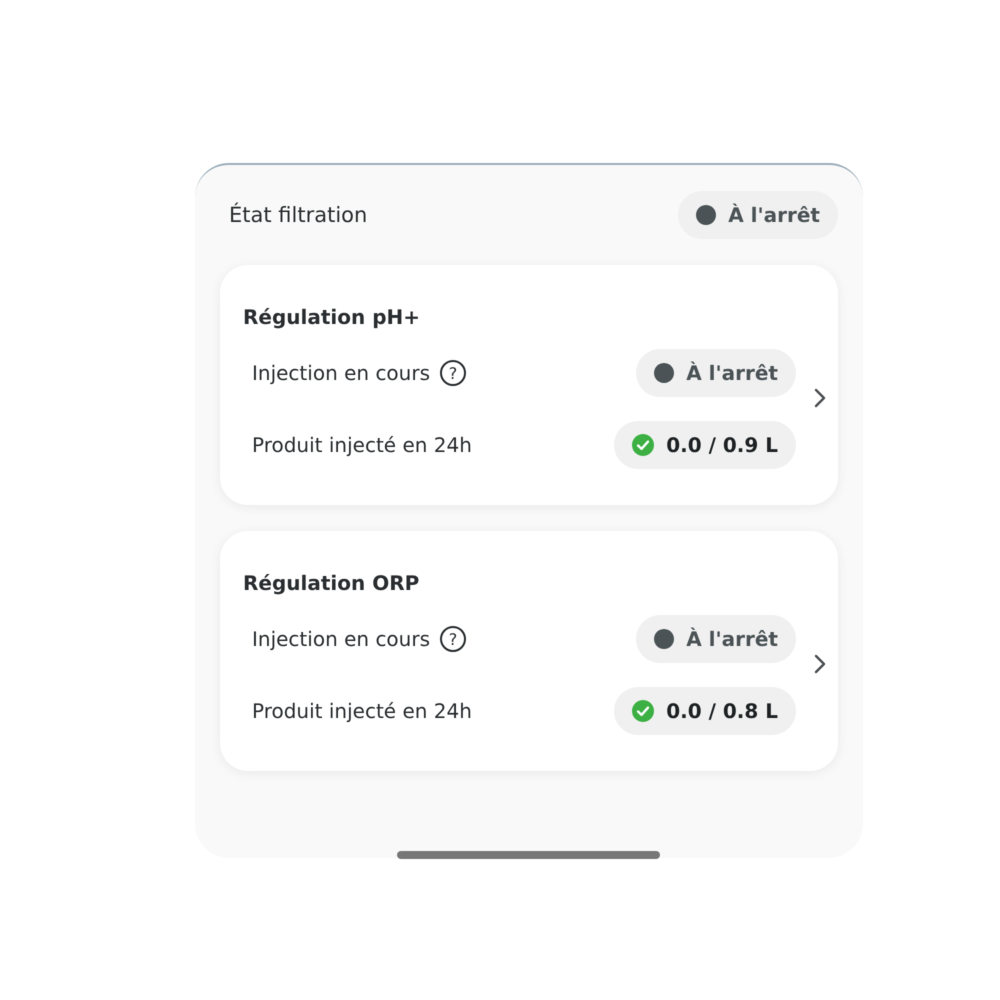  I want to click on value-text: 0.0 / 0.8 L, so click(722, 711).